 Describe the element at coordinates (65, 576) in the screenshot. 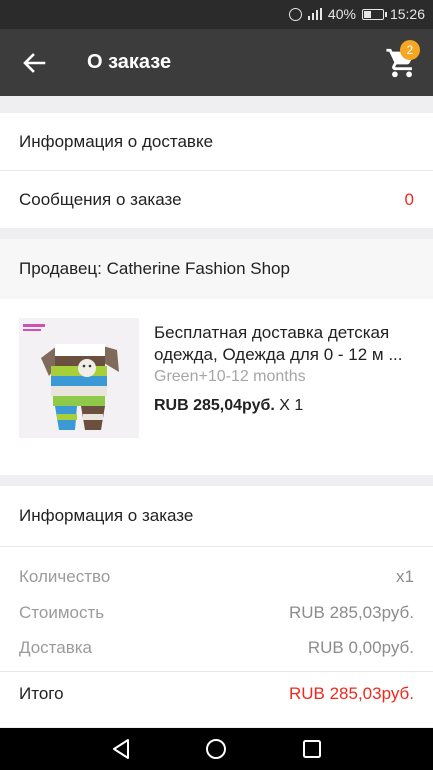

I see `quantity-label: Количество` at that location.